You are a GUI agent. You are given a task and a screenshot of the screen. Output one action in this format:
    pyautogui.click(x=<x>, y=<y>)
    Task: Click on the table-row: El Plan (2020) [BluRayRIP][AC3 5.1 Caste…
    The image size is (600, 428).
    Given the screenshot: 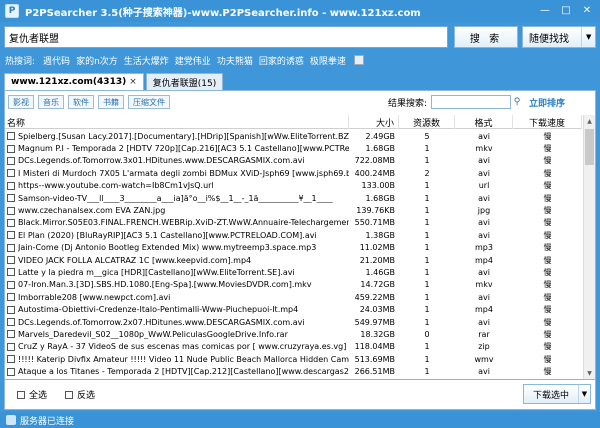 What is the action you would take?
    pyautogui.click(x=293, y=235)
    